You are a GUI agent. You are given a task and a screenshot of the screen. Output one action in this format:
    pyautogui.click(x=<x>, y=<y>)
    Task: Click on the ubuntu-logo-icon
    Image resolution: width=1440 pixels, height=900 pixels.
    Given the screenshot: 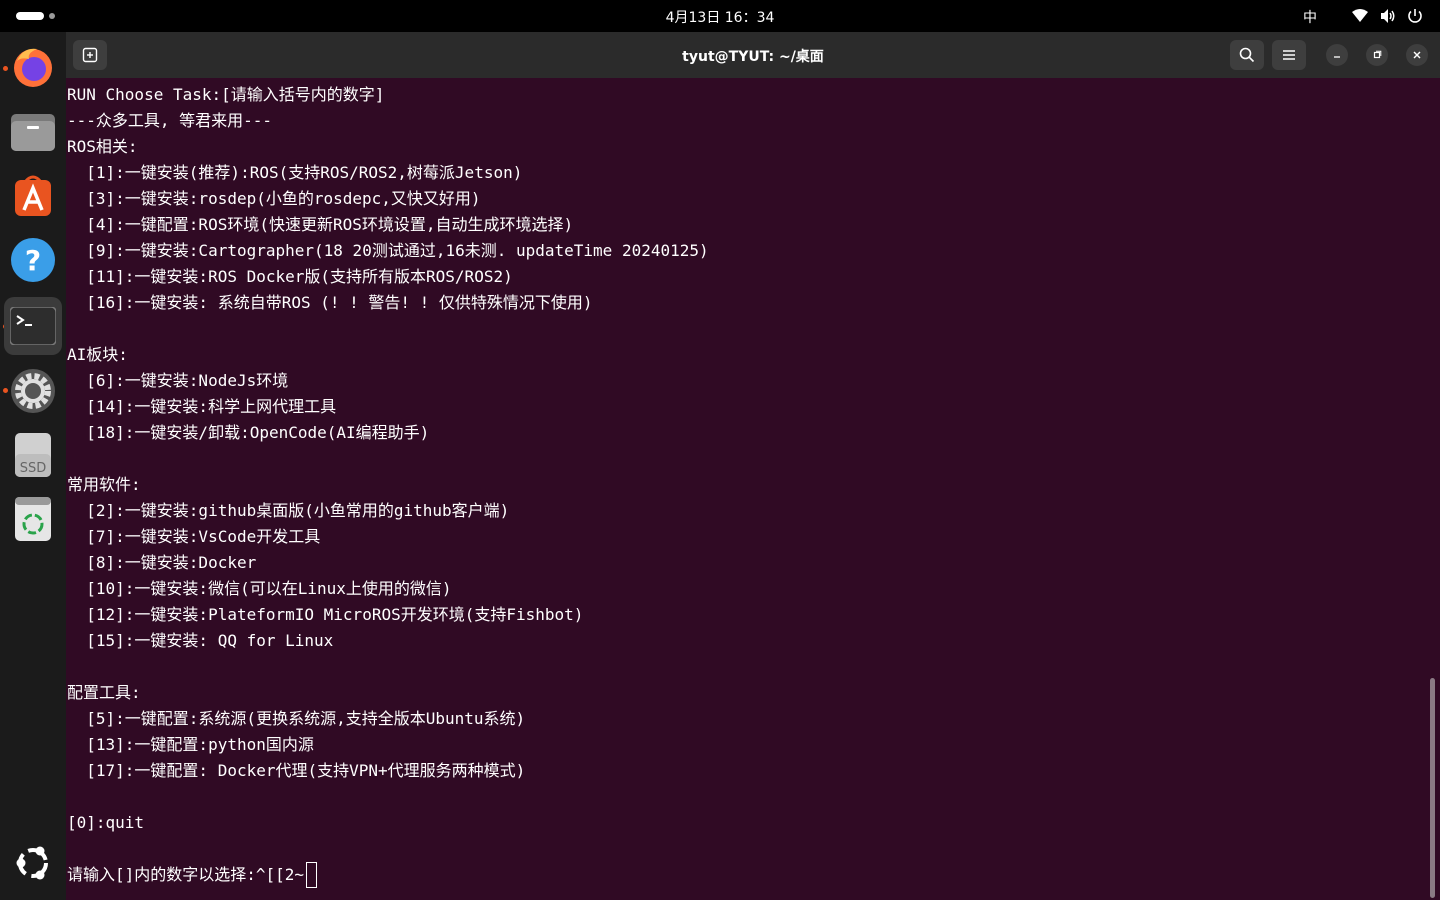 What is the action you would take?
    pyautogui.click(x=33, y=863)
    